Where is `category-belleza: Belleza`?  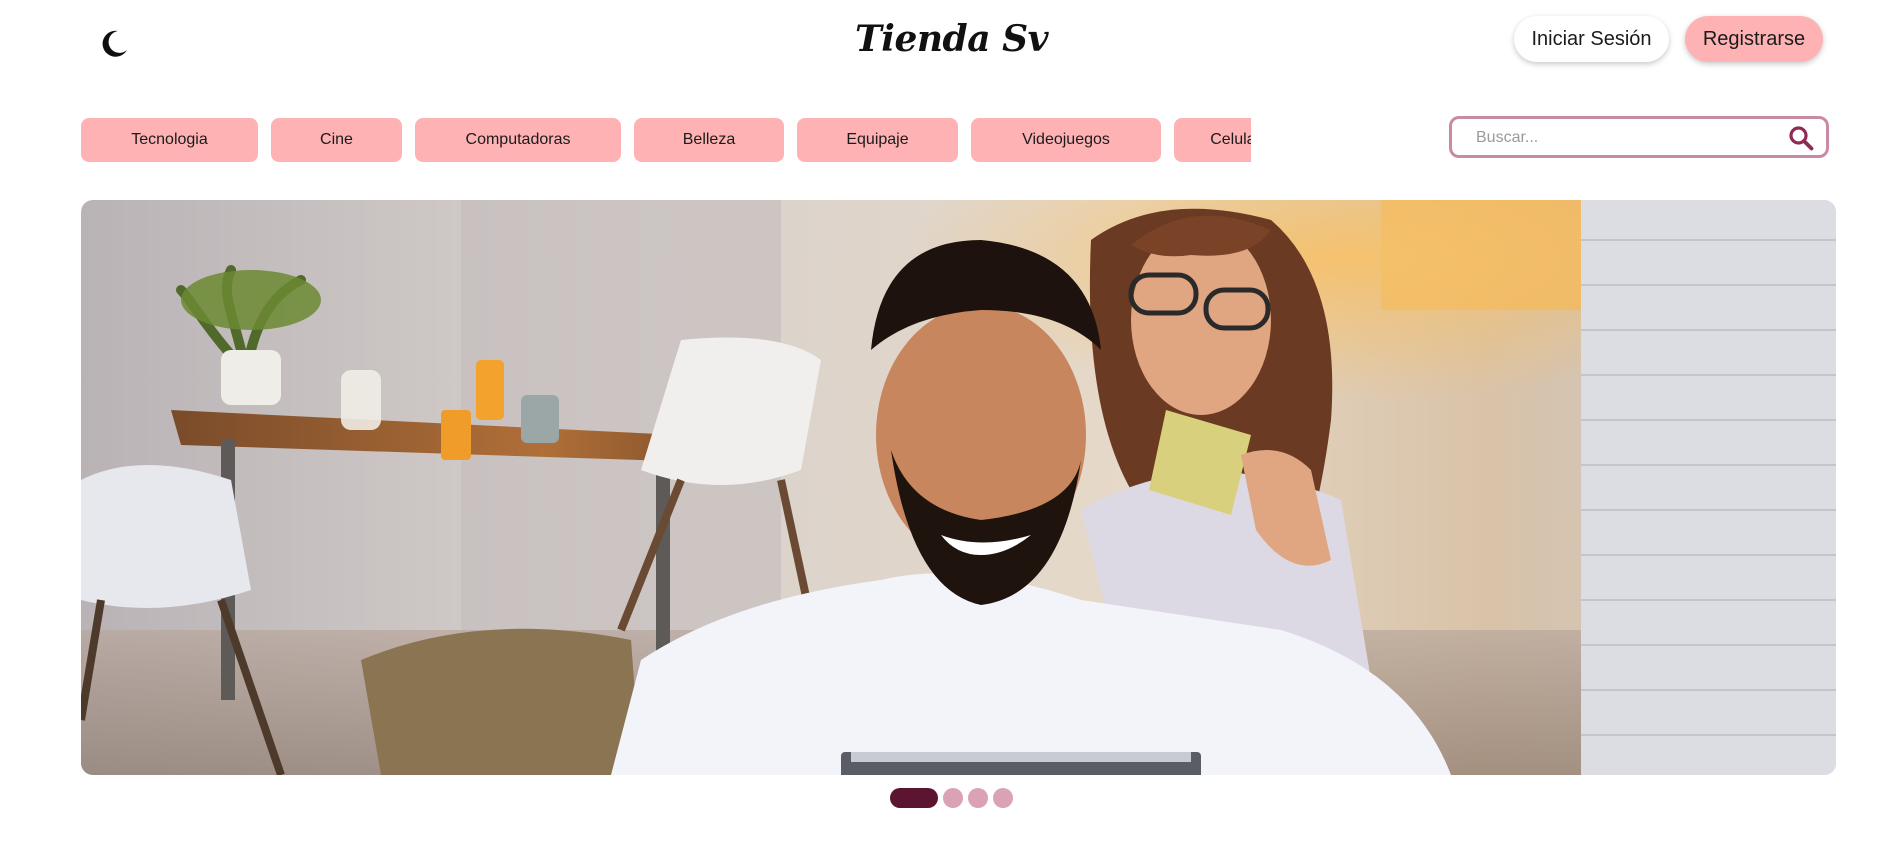
category-belleza: Belleza is located at coordinates (709, 140).